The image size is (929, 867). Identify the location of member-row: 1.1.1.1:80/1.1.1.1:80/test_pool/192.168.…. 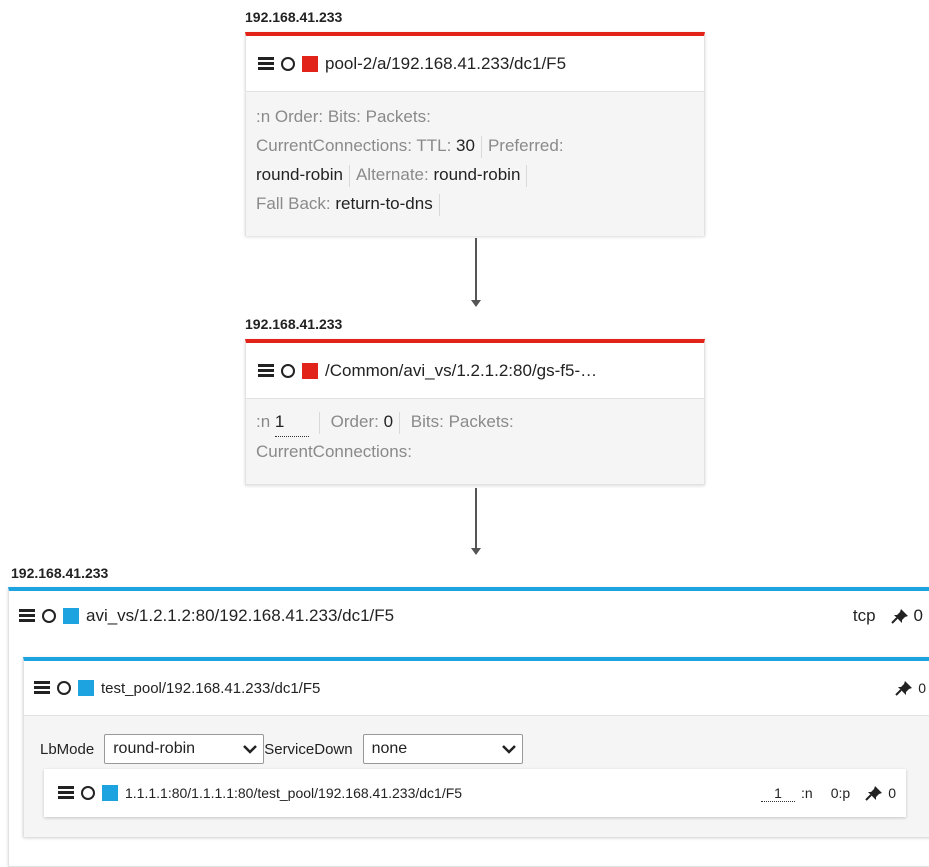
(475, 793).